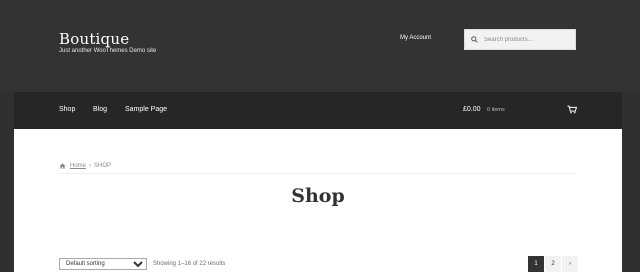 The height and width of the screenshot is (272, 640). I want to click on home-icon, so click(62, 166).